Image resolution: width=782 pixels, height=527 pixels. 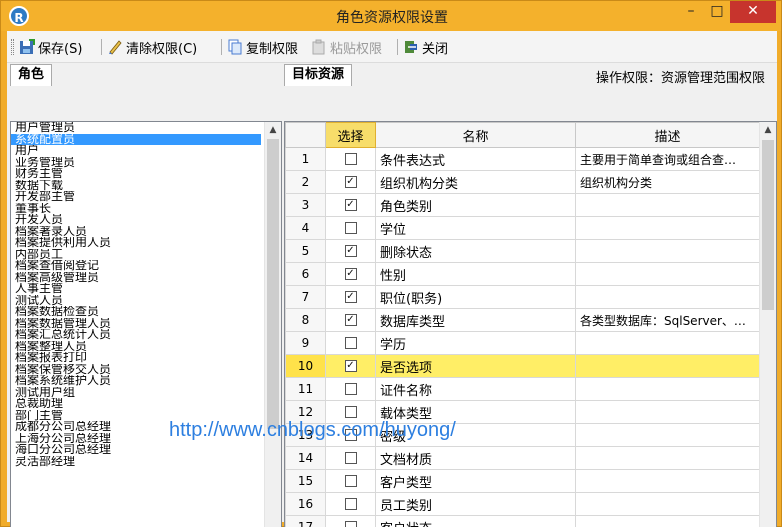 I want to click on resource-name-cell: 客户状态, so click(x=475, y=521).